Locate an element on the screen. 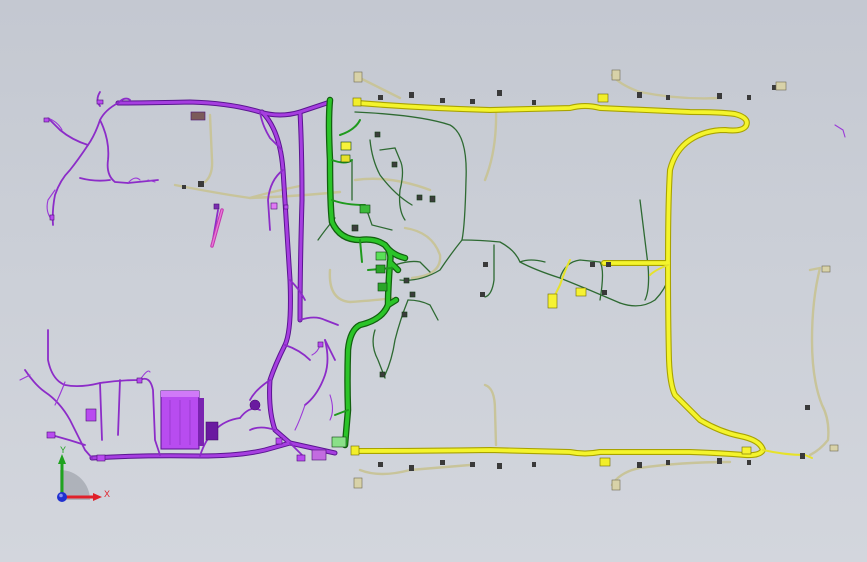 This screenshot has height=562, width=867. green-harness is located at coordinates (367, 272).